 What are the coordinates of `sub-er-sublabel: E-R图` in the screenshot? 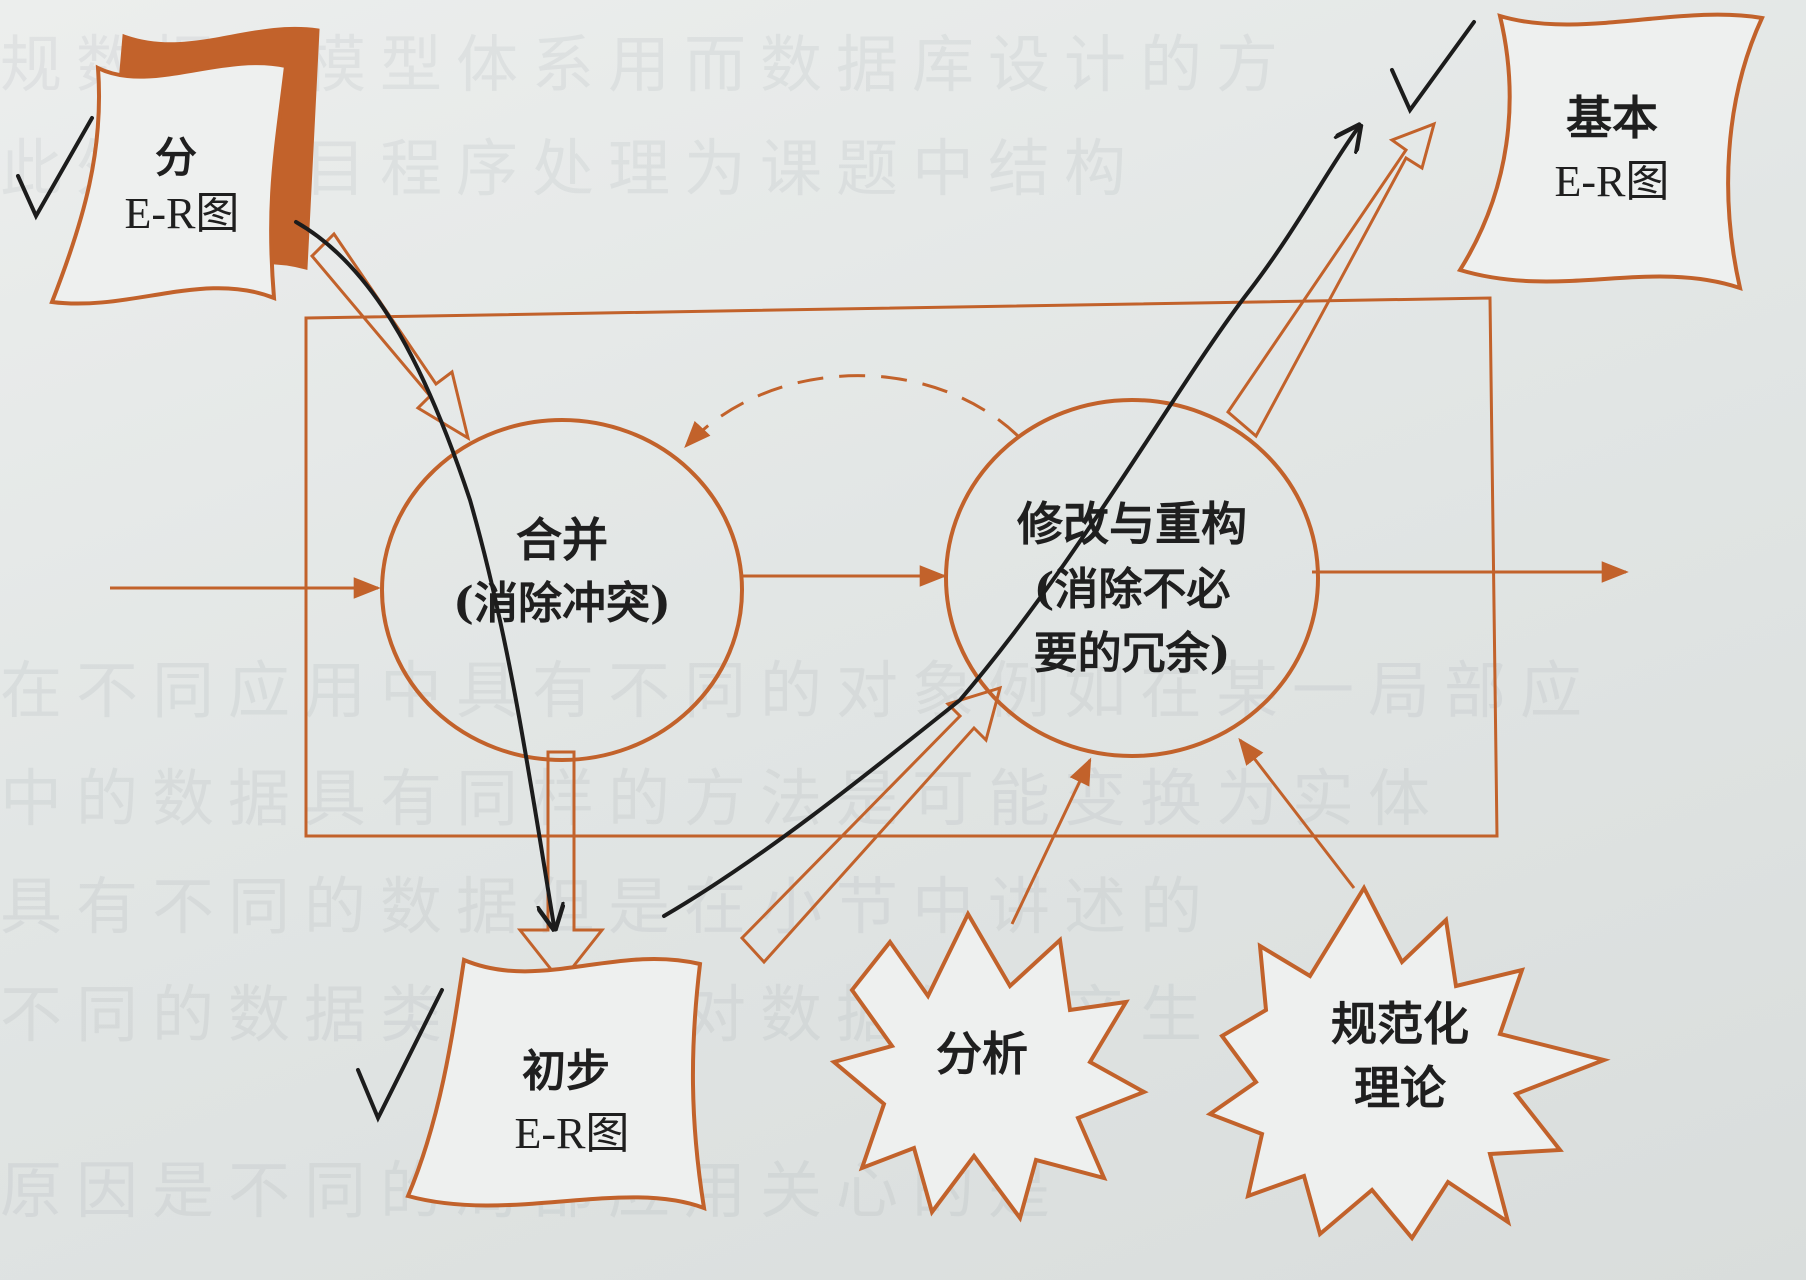 It's located at (182, 213).